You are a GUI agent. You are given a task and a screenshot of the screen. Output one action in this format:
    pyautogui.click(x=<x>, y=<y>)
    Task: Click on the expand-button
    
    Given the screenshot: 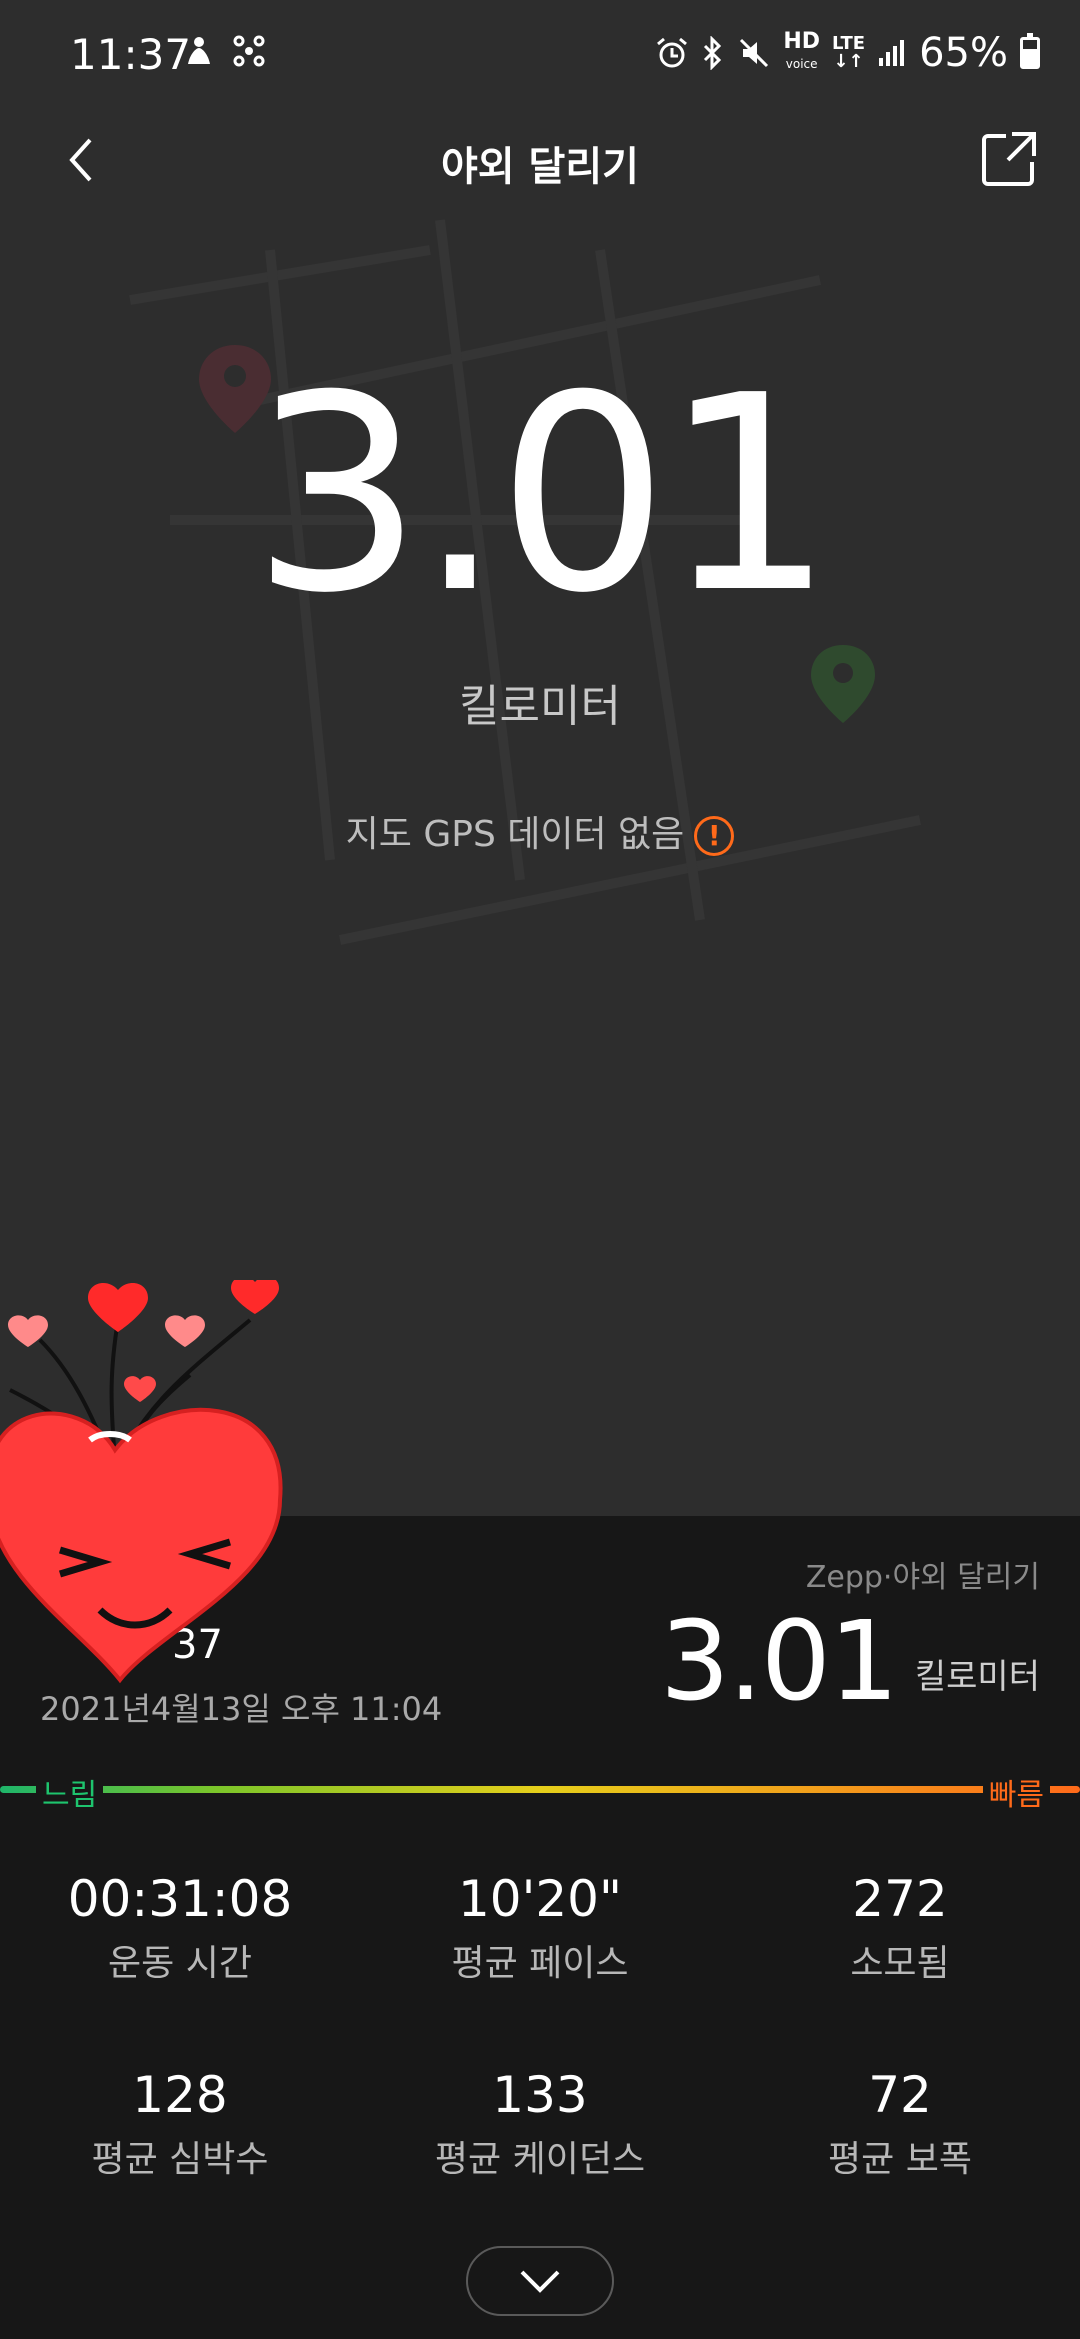 What is the action you would take?
    pyautogui.click(x=540, y=2281)
    